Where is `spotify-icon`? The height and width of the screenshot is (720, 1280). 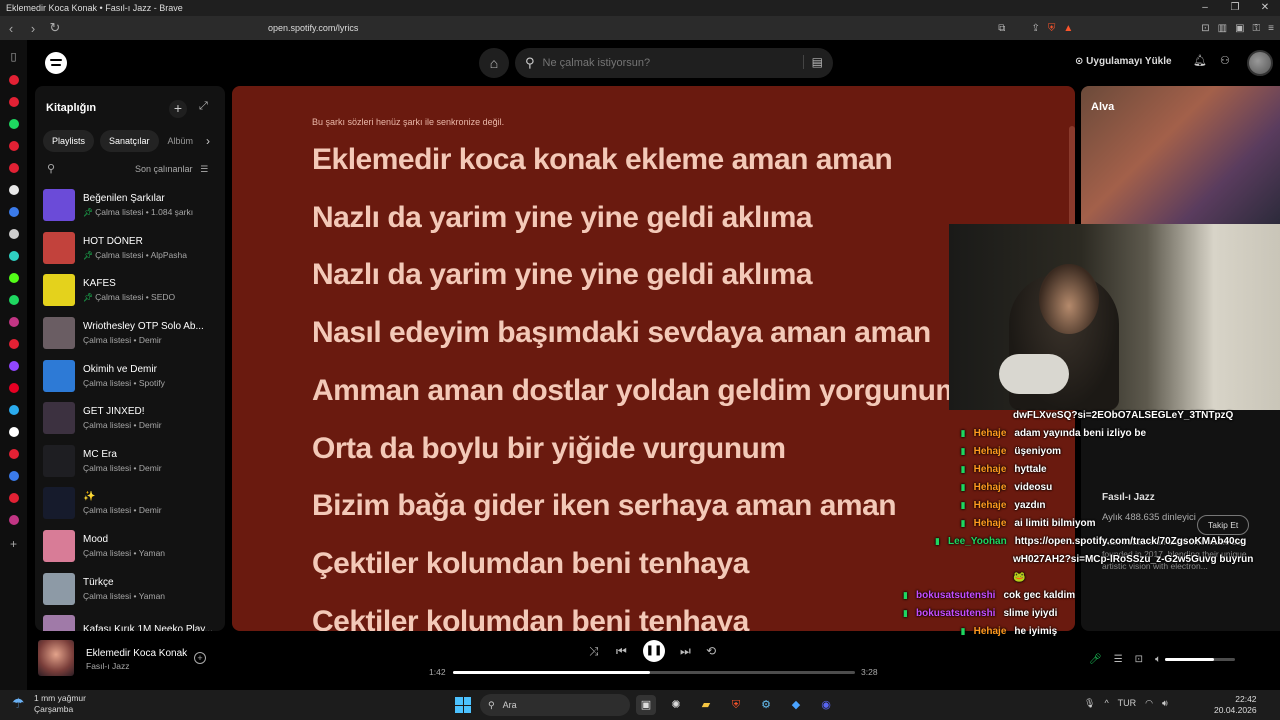 spotify-icon is located at coordinates (13, 300).